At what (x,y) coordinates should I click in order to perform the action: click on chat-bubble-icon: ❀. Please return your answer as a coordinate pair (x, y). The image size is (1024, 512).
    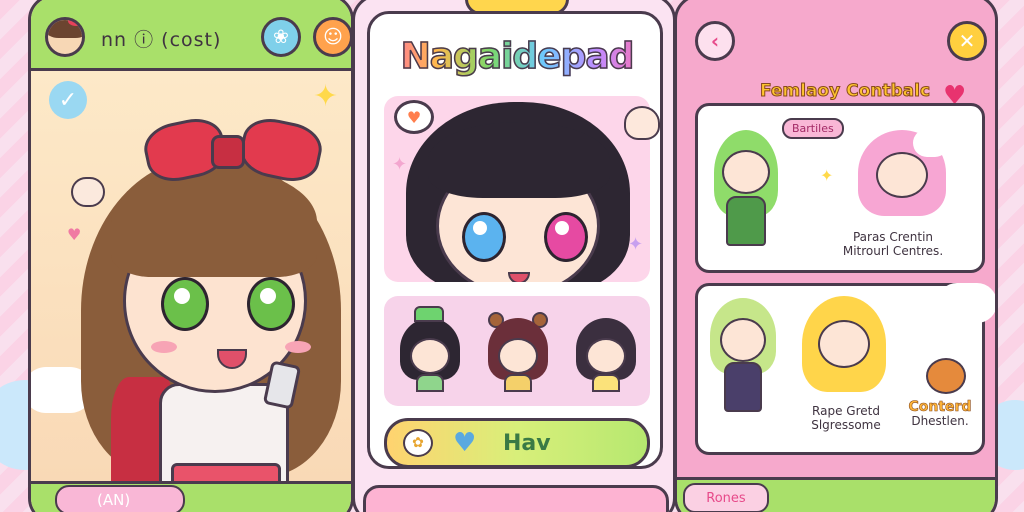
    Looking at the image, I should click on (281, 37).